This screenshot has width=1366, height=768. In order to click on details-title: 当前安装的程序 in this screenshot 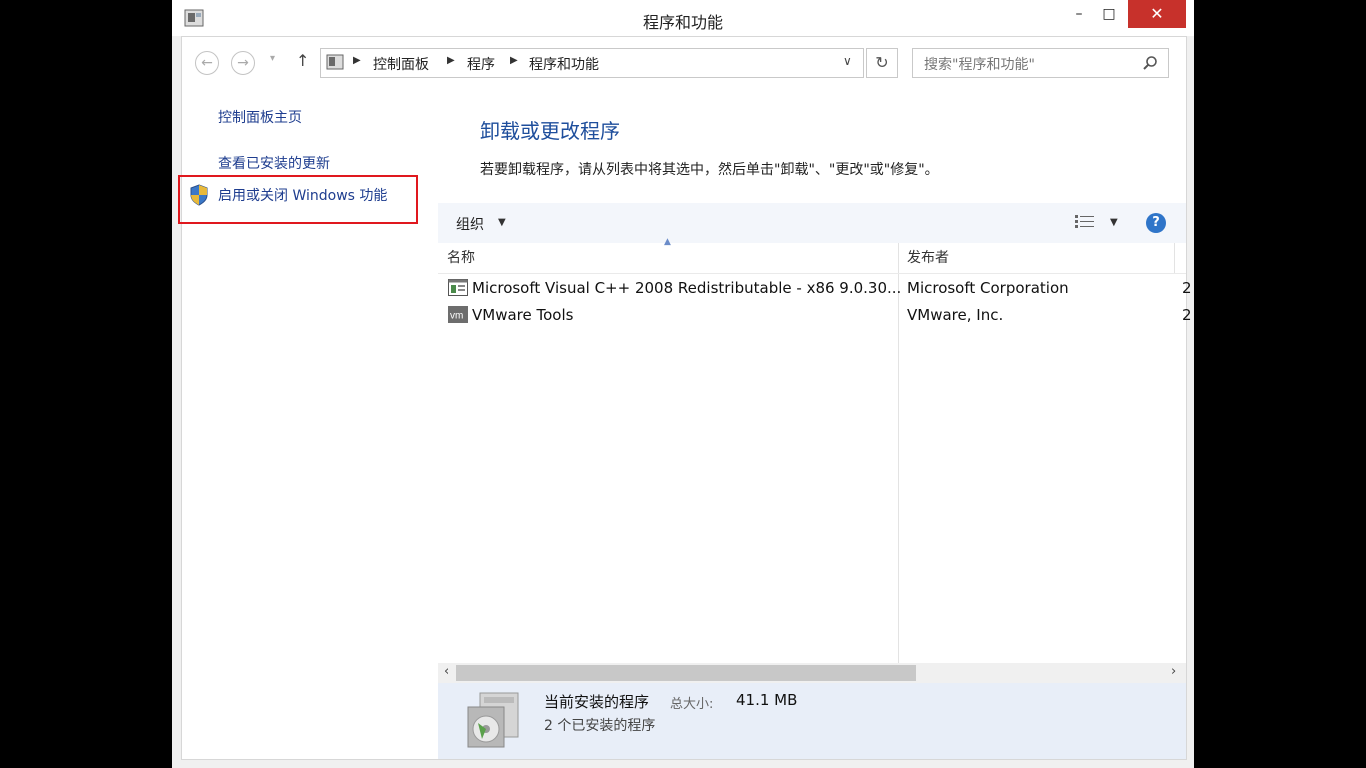, I will do `click(597, 702)`.